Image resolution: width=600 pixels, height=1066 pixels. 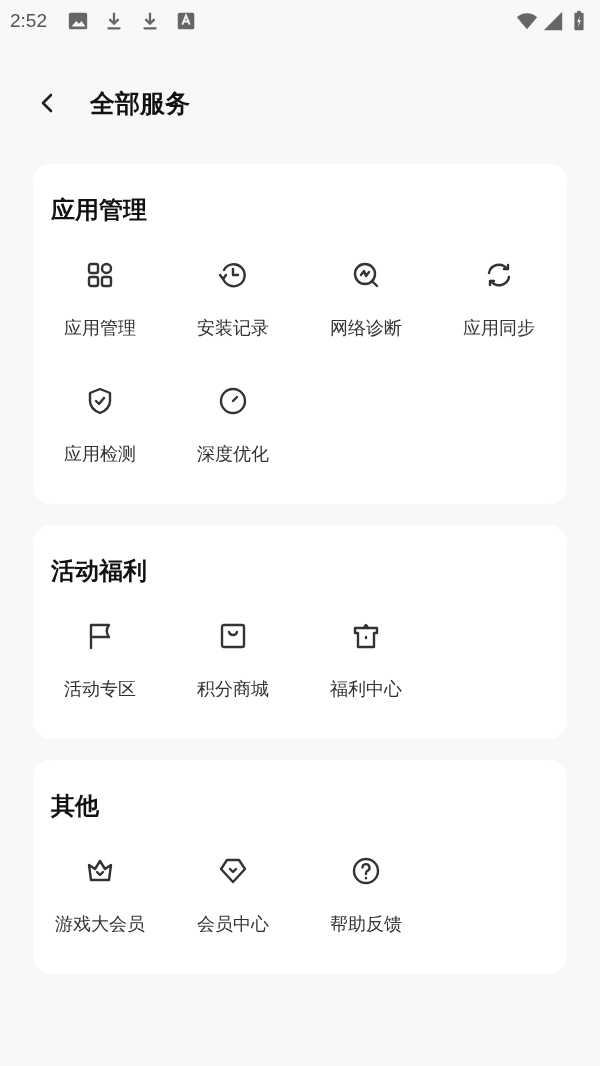 What do you see at coordinates (78, 21) in the screenshot?
I see `image-icon` at bounding box center [78, 21].